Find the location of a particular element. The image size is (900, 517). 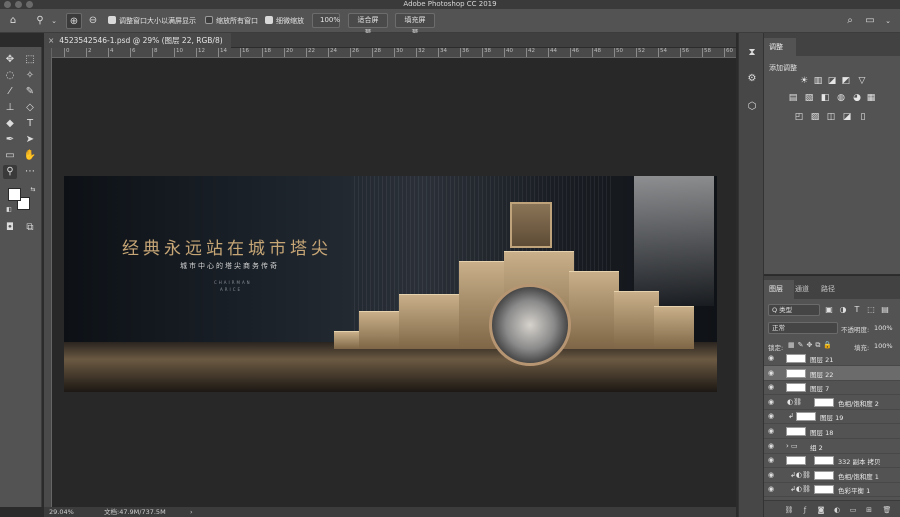

magic-wand-tool-icon: ✧ is located at coordinates (30, 76).